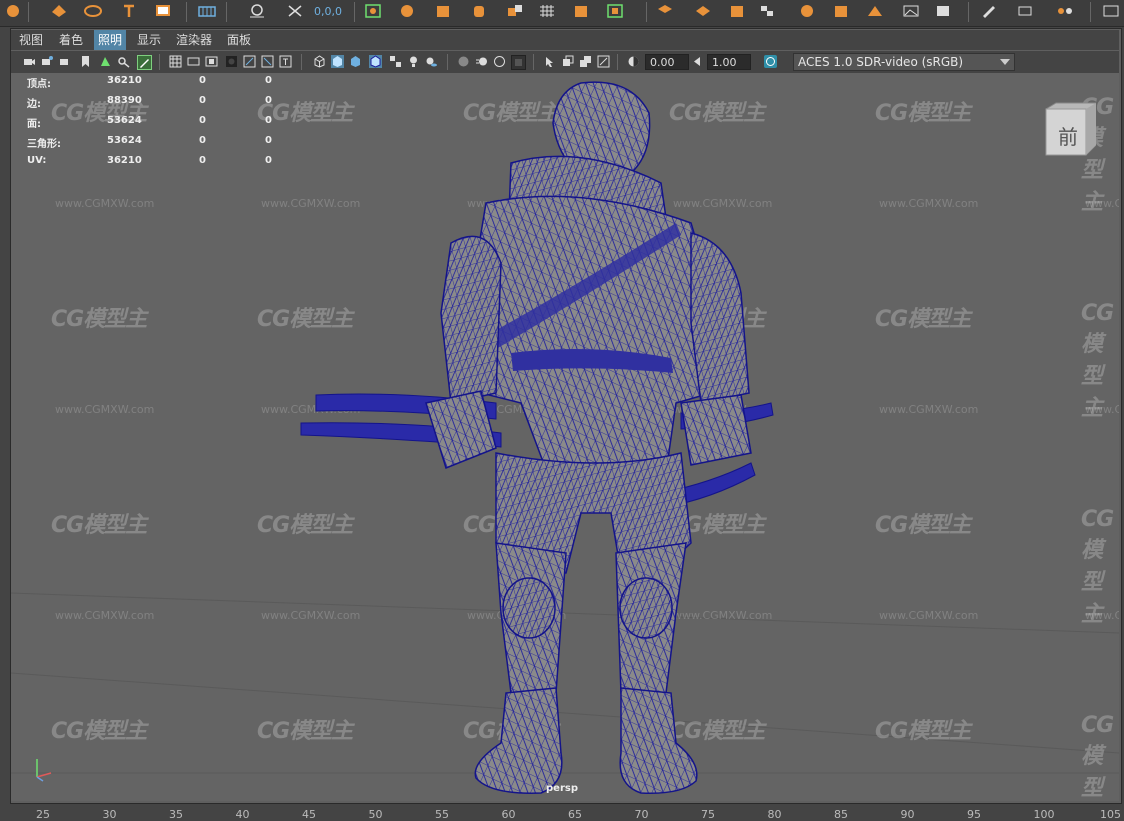  What do you see at coordinates (34, 124) in the screenshot?
I see `hud-label: 面:` at bounding box center [34, 124].